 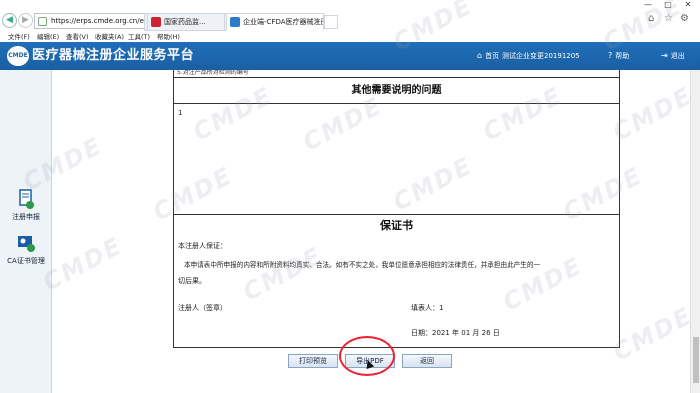 I want to click on browser-toolbar: ◀ ▶ https://erps.cmde.org.cn/ecde/ ⚲▾ ↻, so click(x=350, y=21).